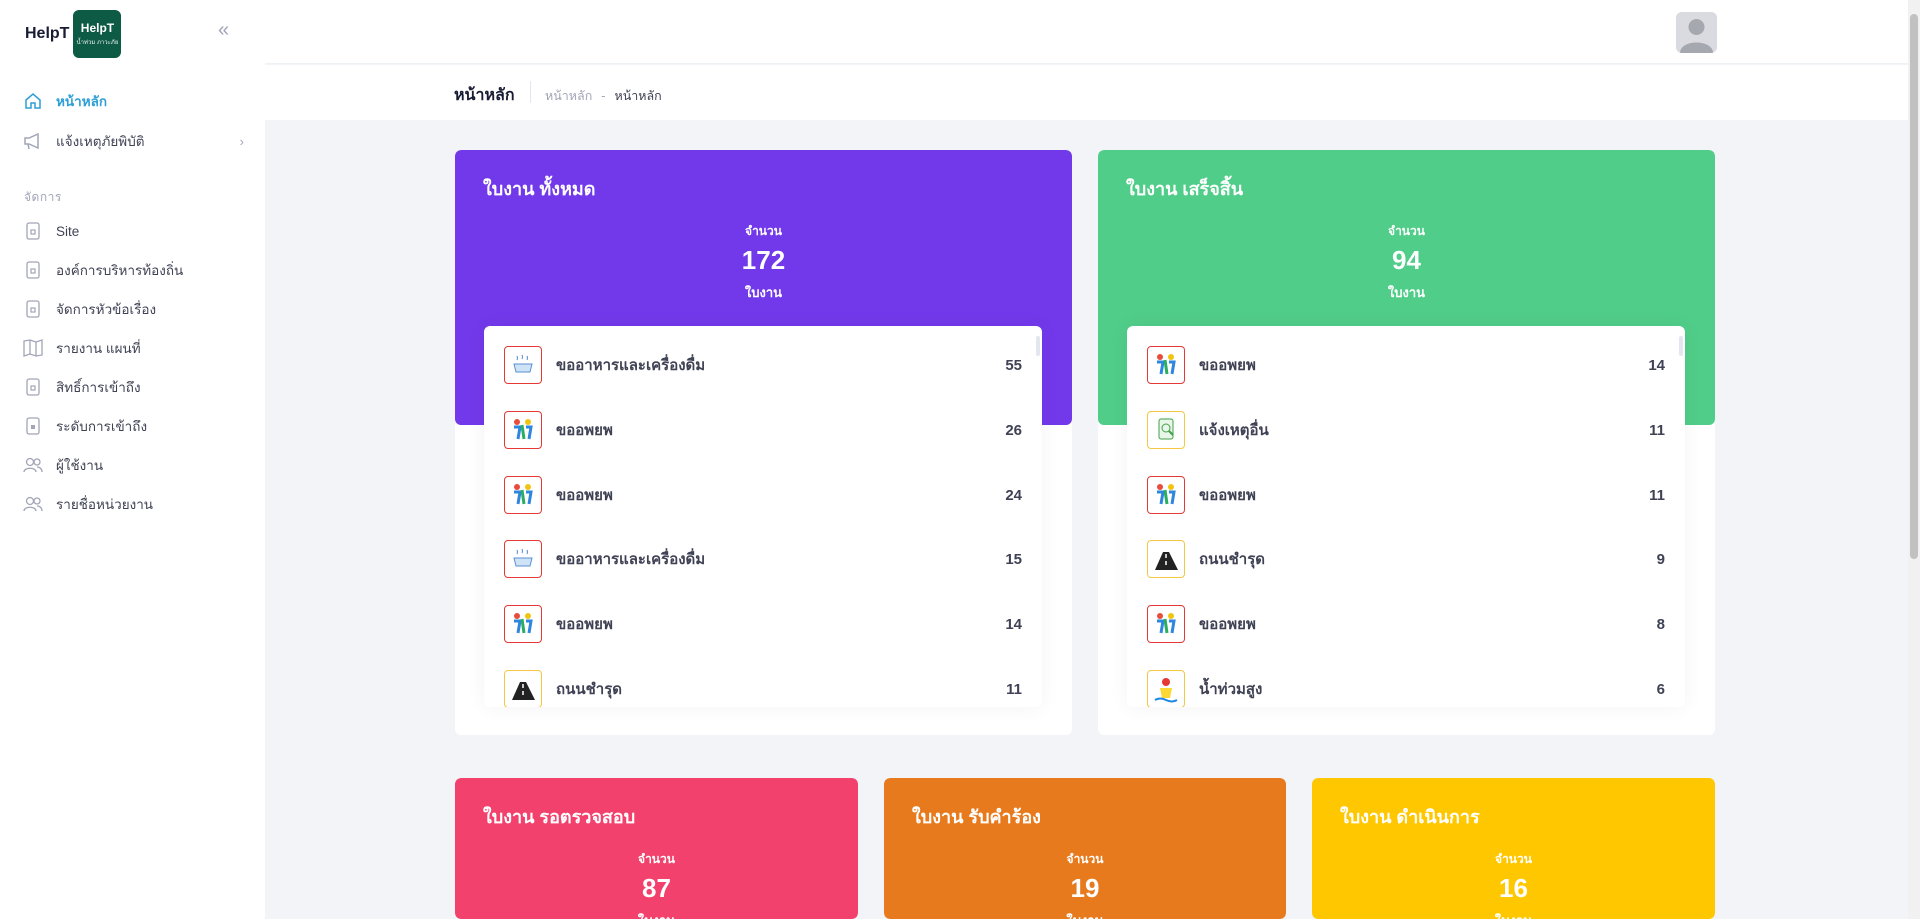 The image size is (1920, 919). I want to click on card-count: 16, so click(1513, 888).